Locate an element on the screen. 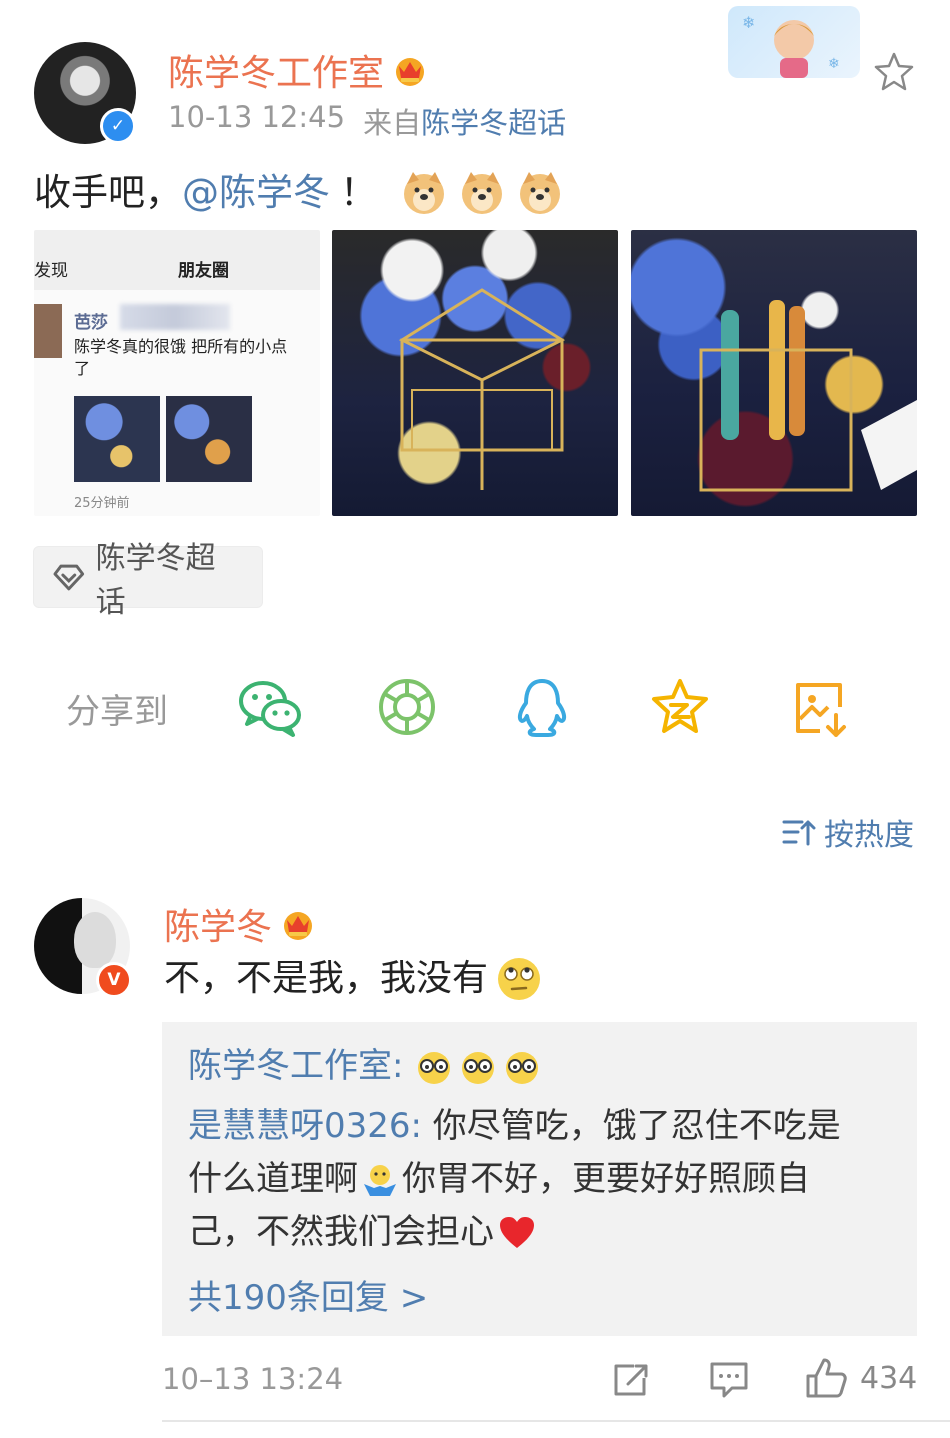 This screenshot has width=950, height=1438. reply-1-colon: : is located at coordinates (398, 1066).